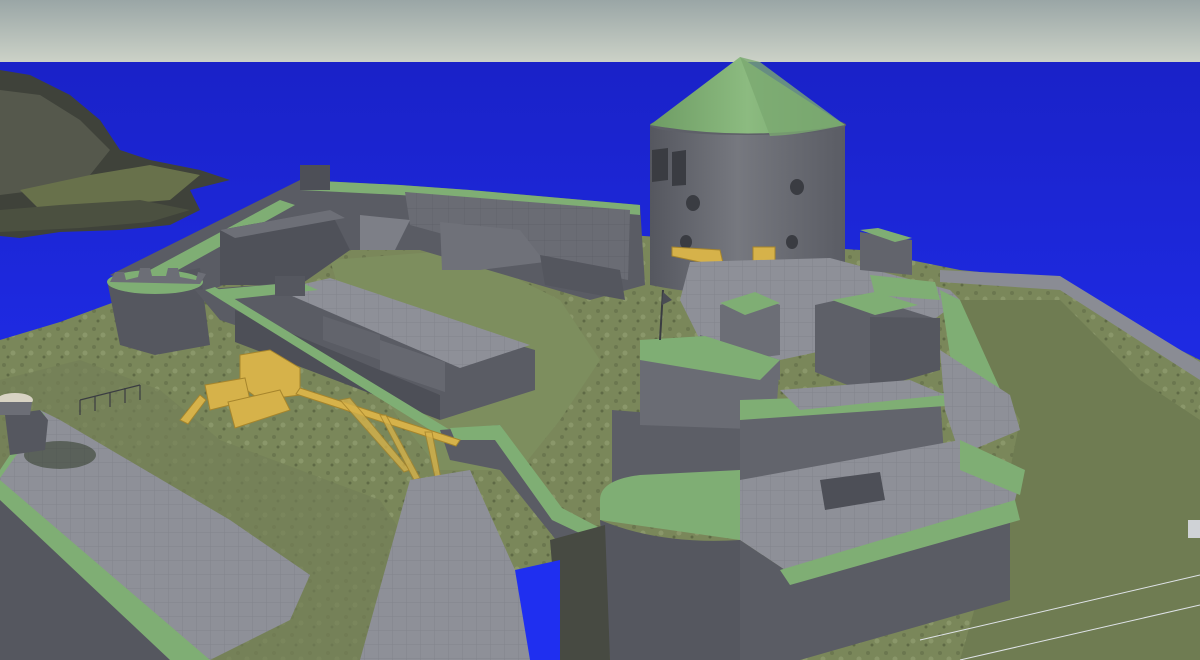  I want to click on left-round-bastion, so click(158, 311).